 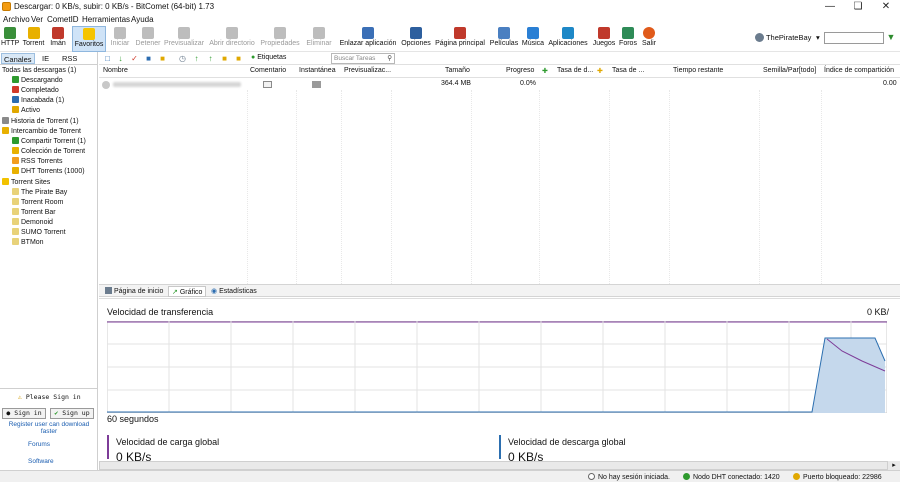 What do you see at coordinates (35, 91) in the screenshot?
I see `tree-item-completado: Completado` at bounding box center [35, 91].